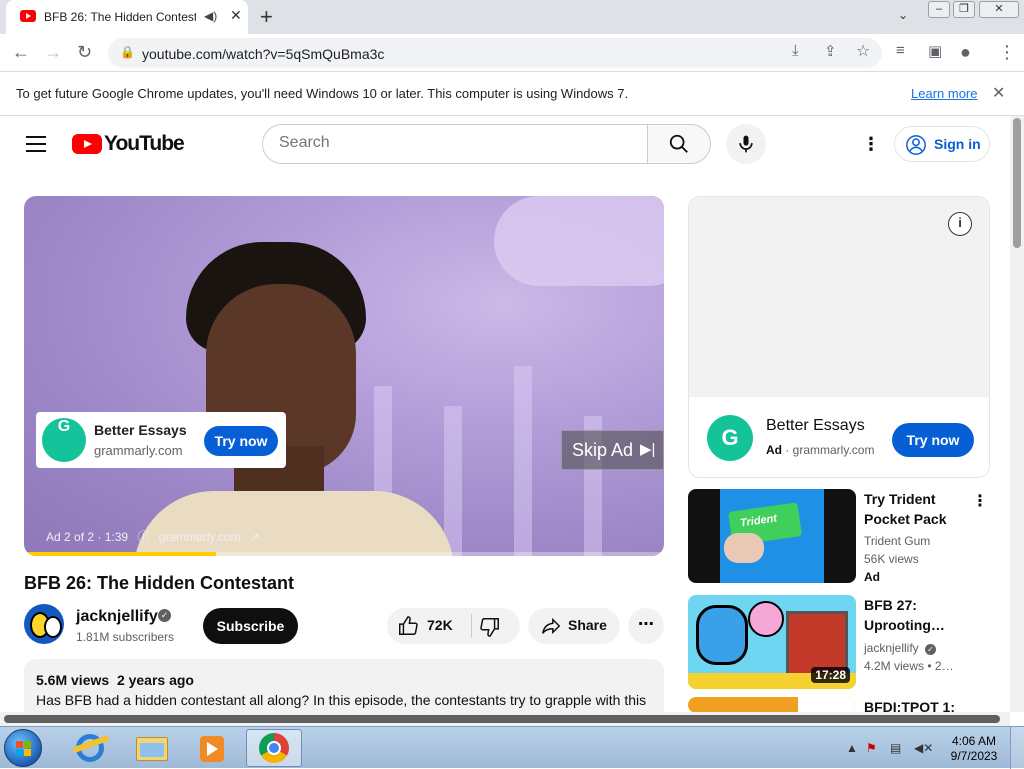  What do you see at coordinates (236, 15) in the screenshot?
I see `close-tab-icon: ✕` at bounding box center [236, 15].